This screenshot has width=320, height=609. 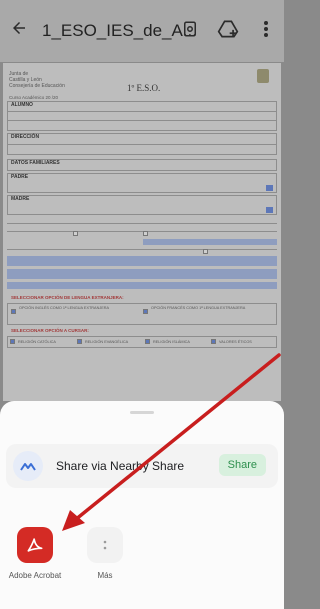 I want to click on nearby-share-label: Share via Nearby Share, so click(x=120, y=466).